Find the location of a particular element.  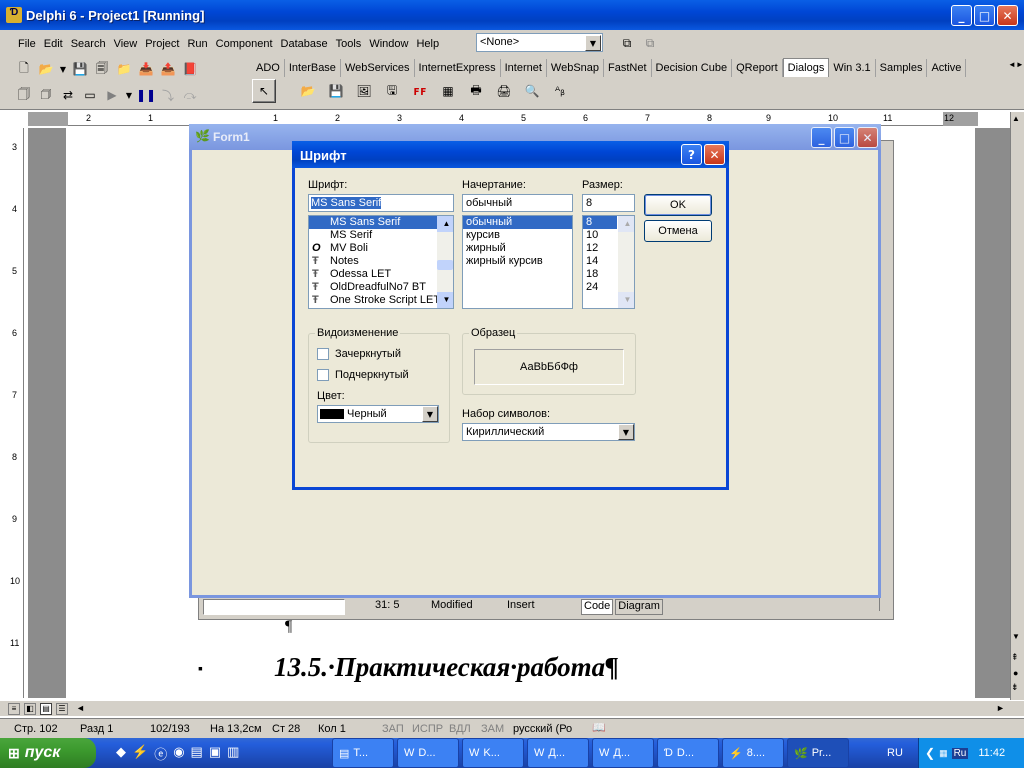

toggle-form-unit-icon: ⇄ is located at coordinates (68, 95).